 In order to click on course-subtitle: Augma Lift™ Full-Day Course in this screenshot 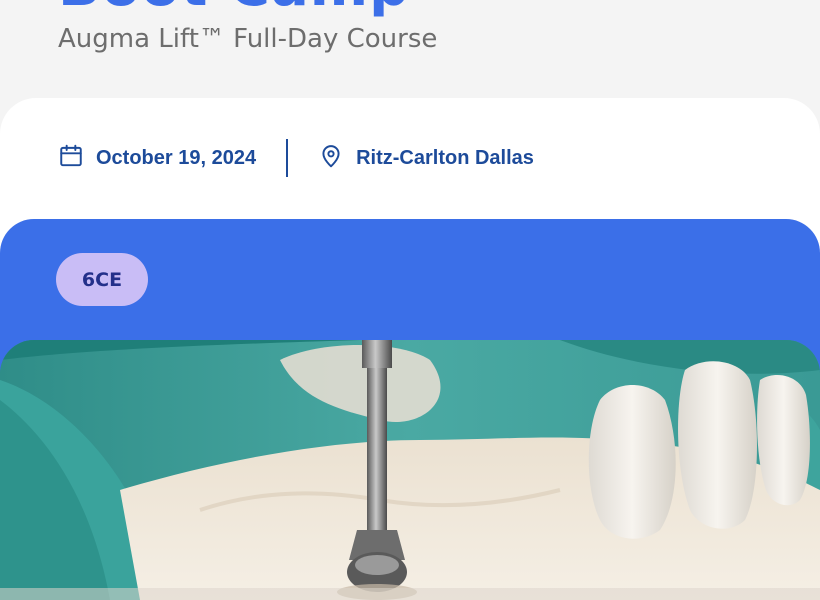, I will do `click(248, 39)`.